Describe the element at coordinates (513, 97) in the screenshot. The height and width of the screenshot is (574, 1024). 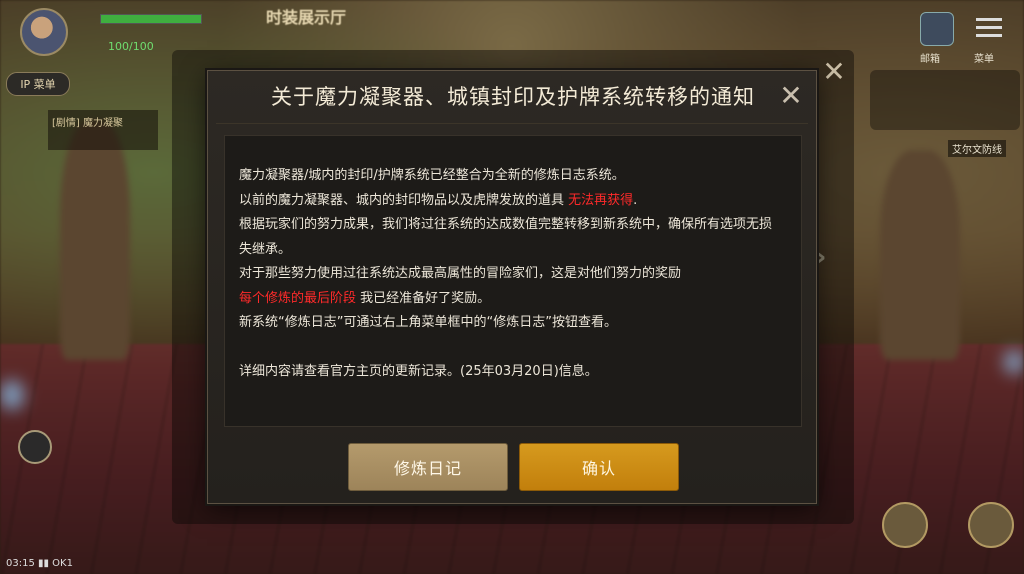
I see `dialog-title: 关于魔力凝聚器、城镇封印及护牌系统转移的通知` at that location.